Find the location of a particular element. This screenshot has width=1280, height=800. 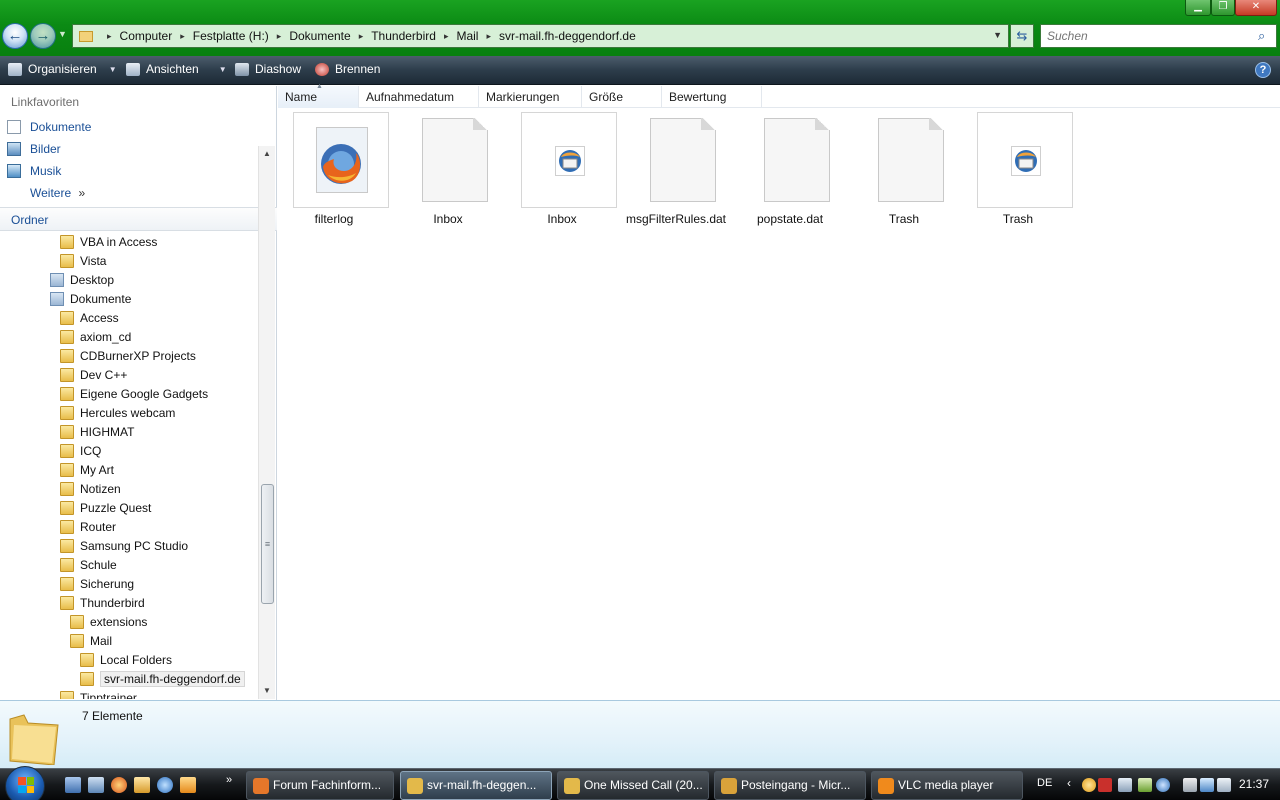

tree-item: Notizen is located at coordinates (90, 488).